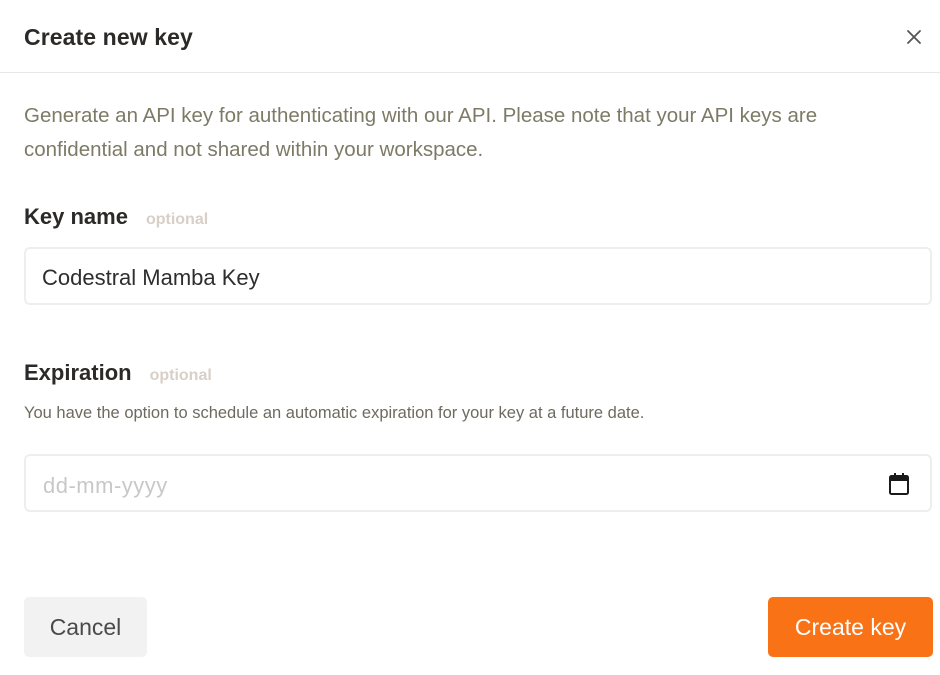 Image resolution: width=940 pixels, height=675 pixels. Describe the element at coordinates (478, 483) in the screenshot. I see `expiration-date-input: dd-mm-yyyy` at that location.